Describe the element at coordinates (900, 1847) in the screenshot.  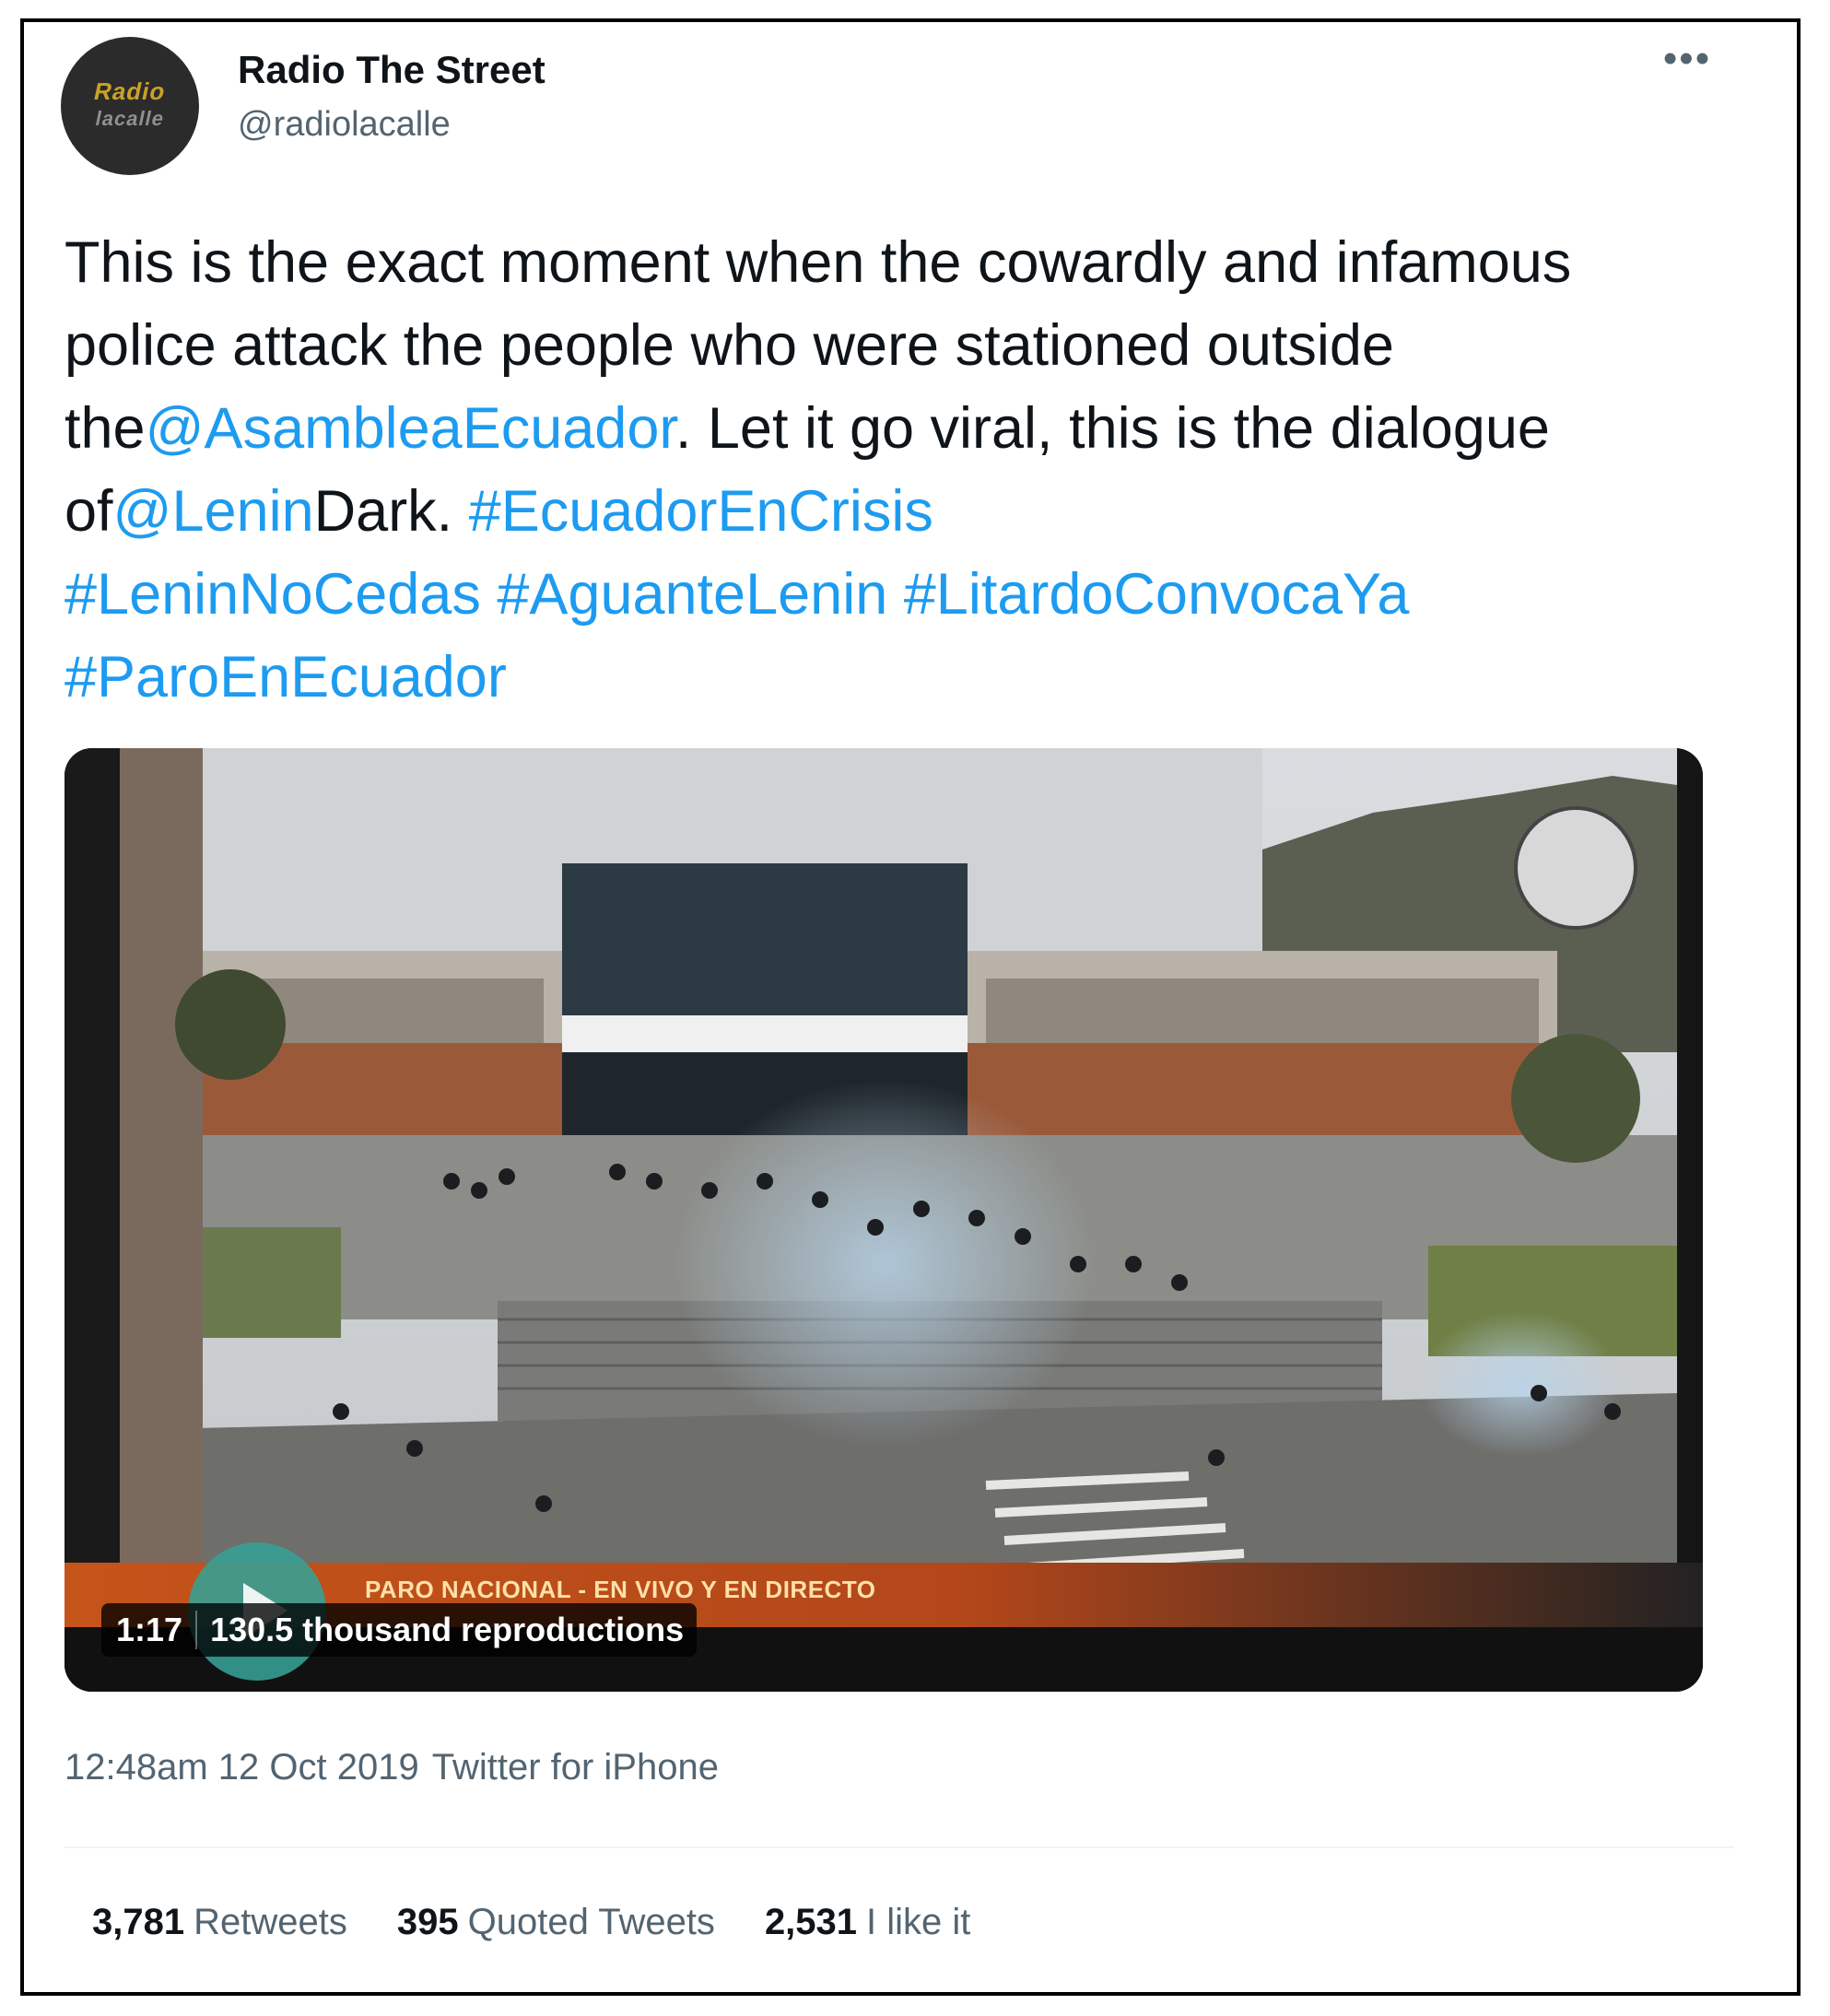
I see `divider` at that location.